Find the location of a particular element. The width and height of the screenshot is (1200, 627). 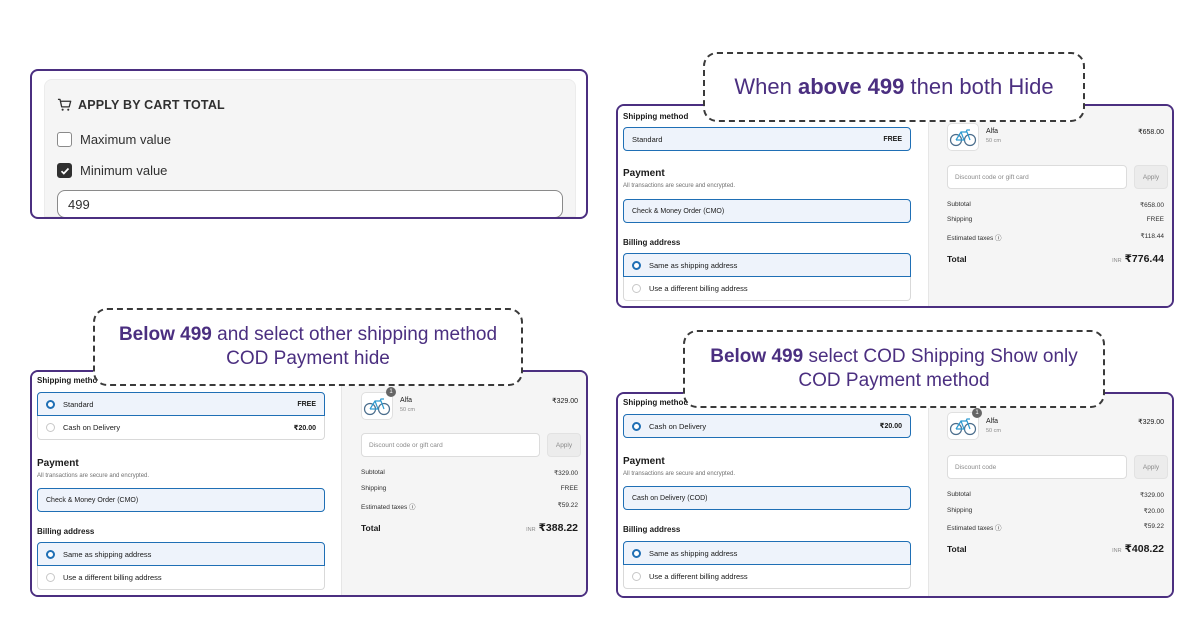

subtotal-value: ₹658.00 is located at coordinates (1151, 205).